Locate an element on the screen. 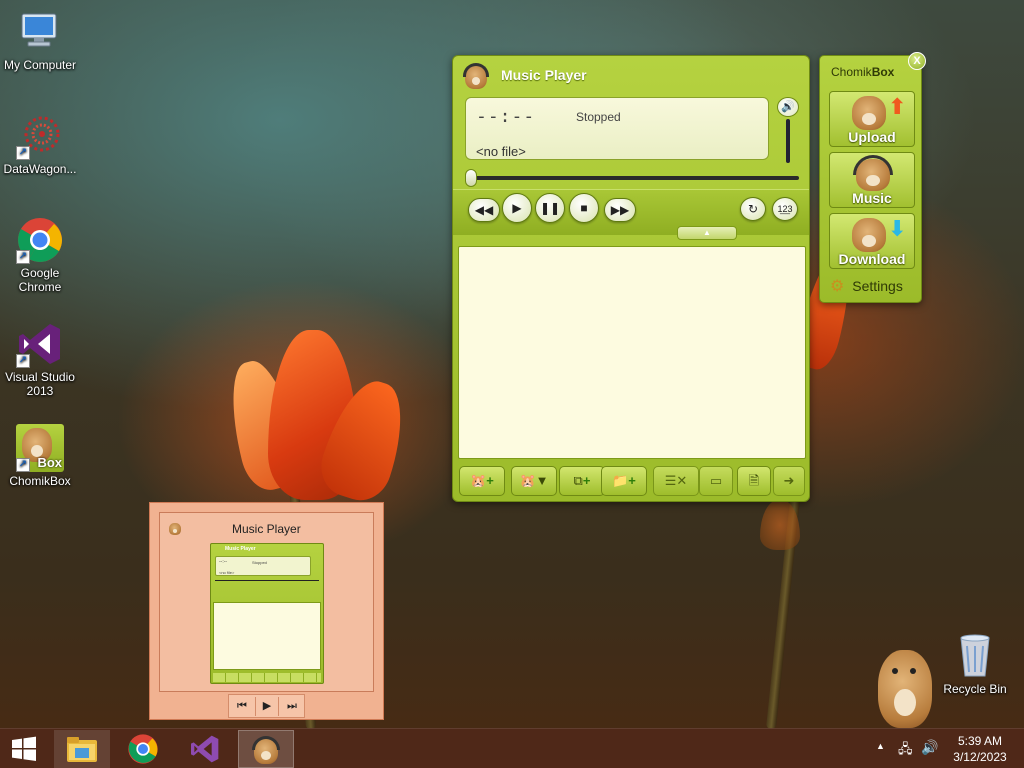  music-button: Music is located at coordinates (872, 180).